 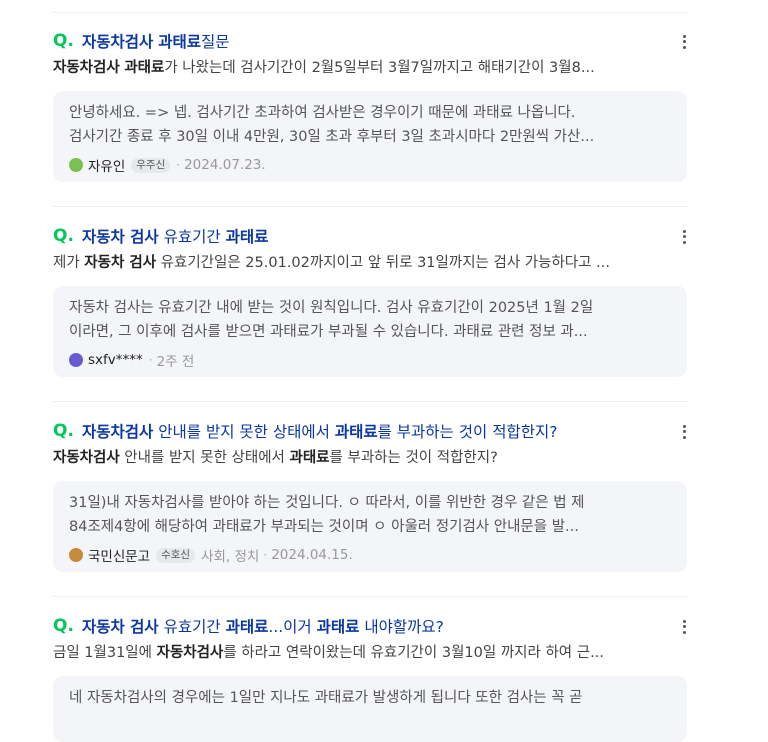 What do you see at coordinates (370, 236) in the screenshot?
I see `question-title-row: Q. 자동차 검사 유효기간 과태료` at bounding box center [370, 236].